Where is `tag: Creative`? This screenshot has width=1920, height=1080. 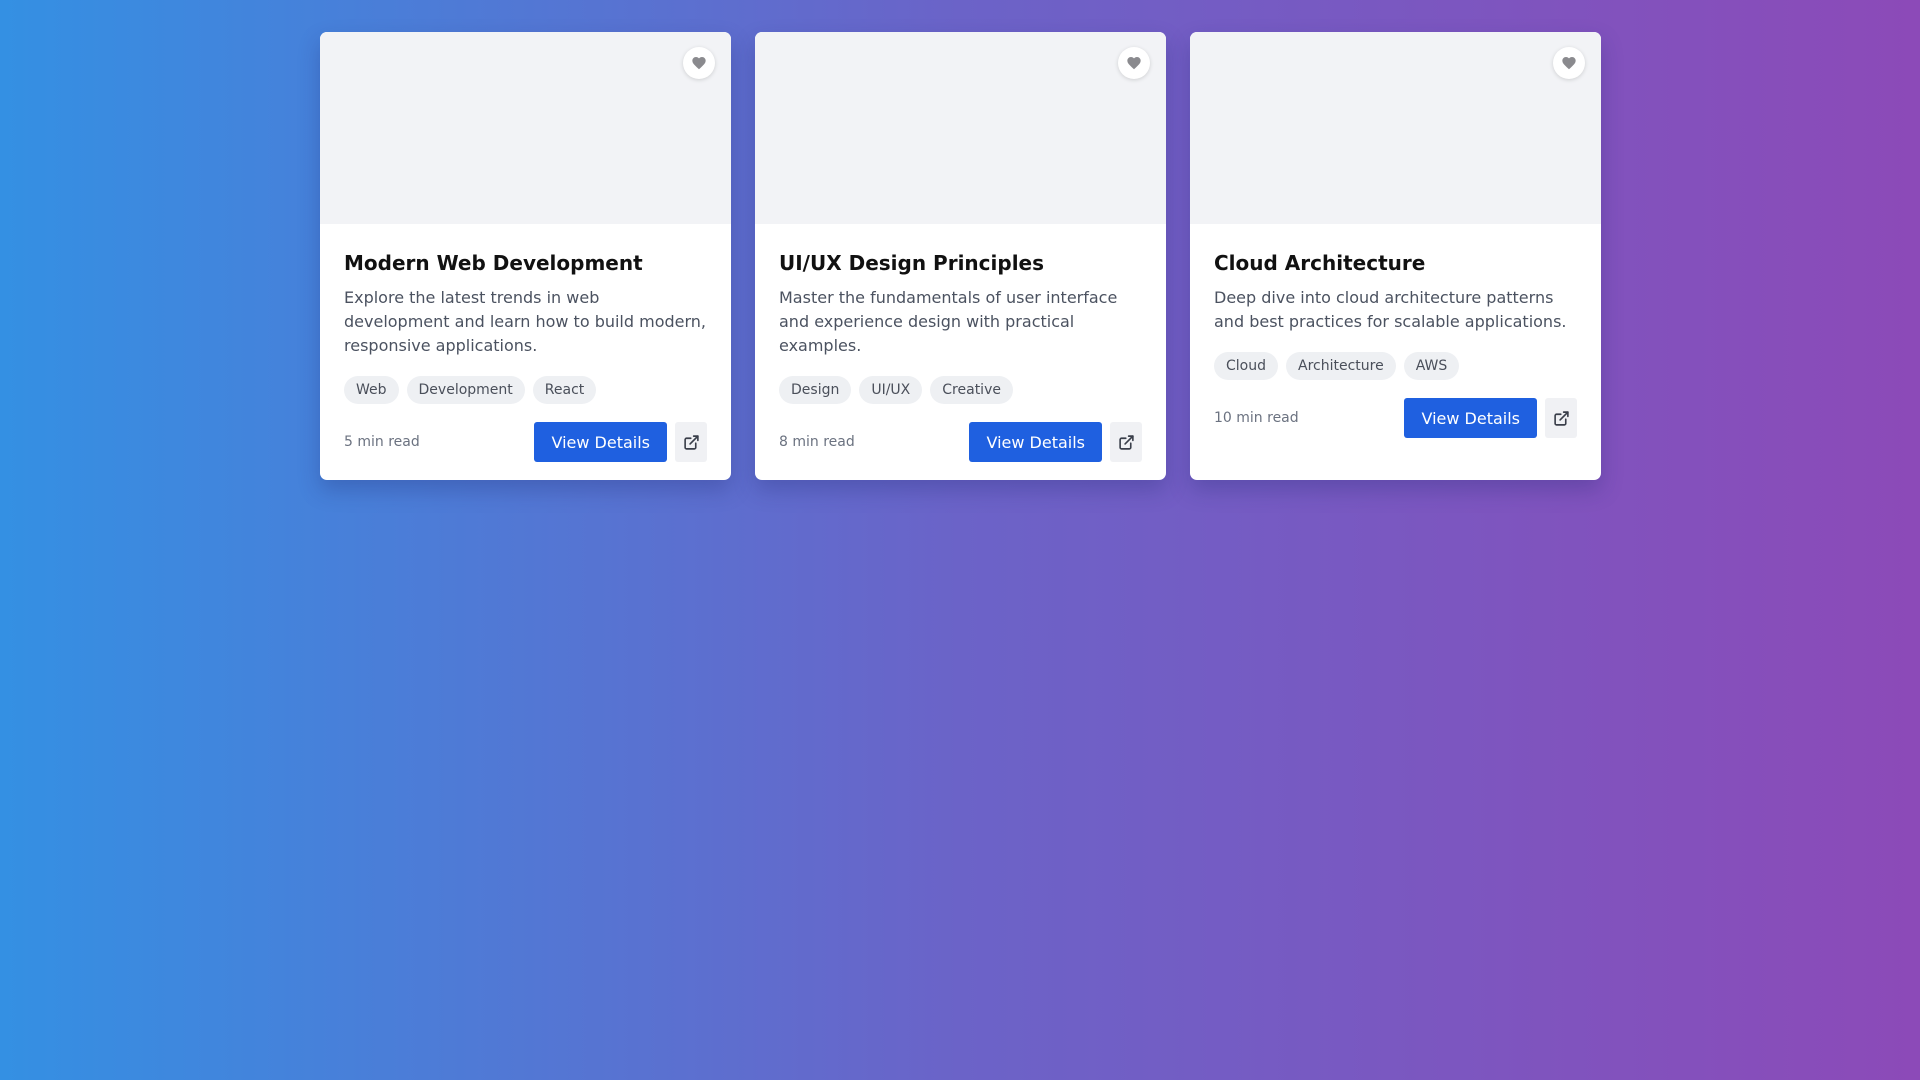 tag: Creative is located at coordinates (971, 390).